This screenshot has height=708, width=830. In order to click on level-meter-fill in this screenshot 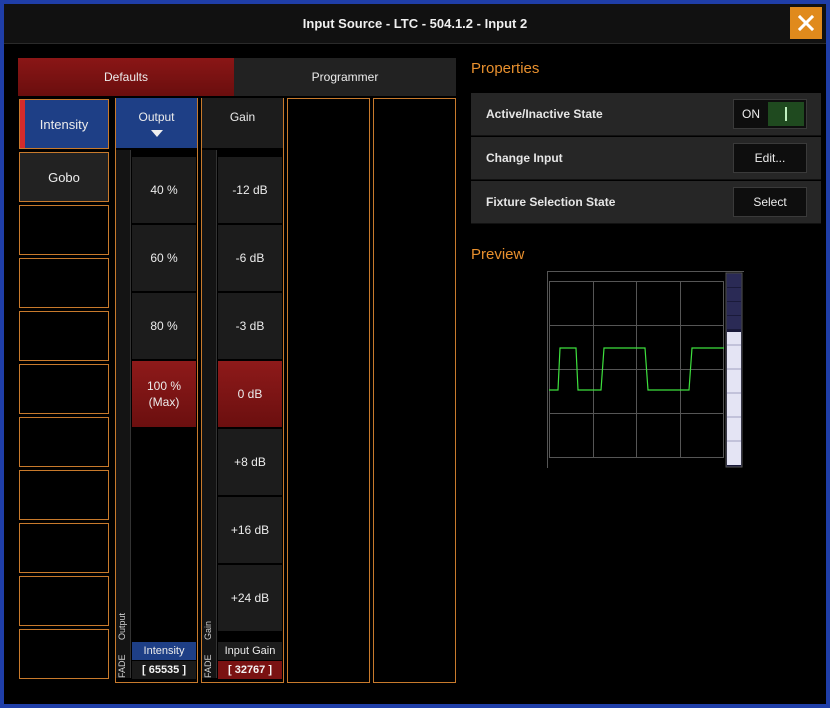, I will do `click(734, 398)`.